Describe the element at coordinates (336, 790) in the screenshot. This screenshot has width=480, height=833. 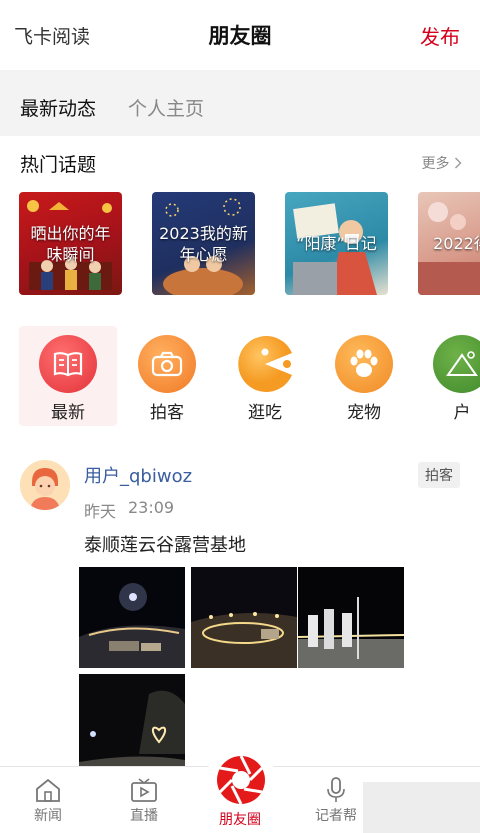
I see `microphone-icon` at that location.